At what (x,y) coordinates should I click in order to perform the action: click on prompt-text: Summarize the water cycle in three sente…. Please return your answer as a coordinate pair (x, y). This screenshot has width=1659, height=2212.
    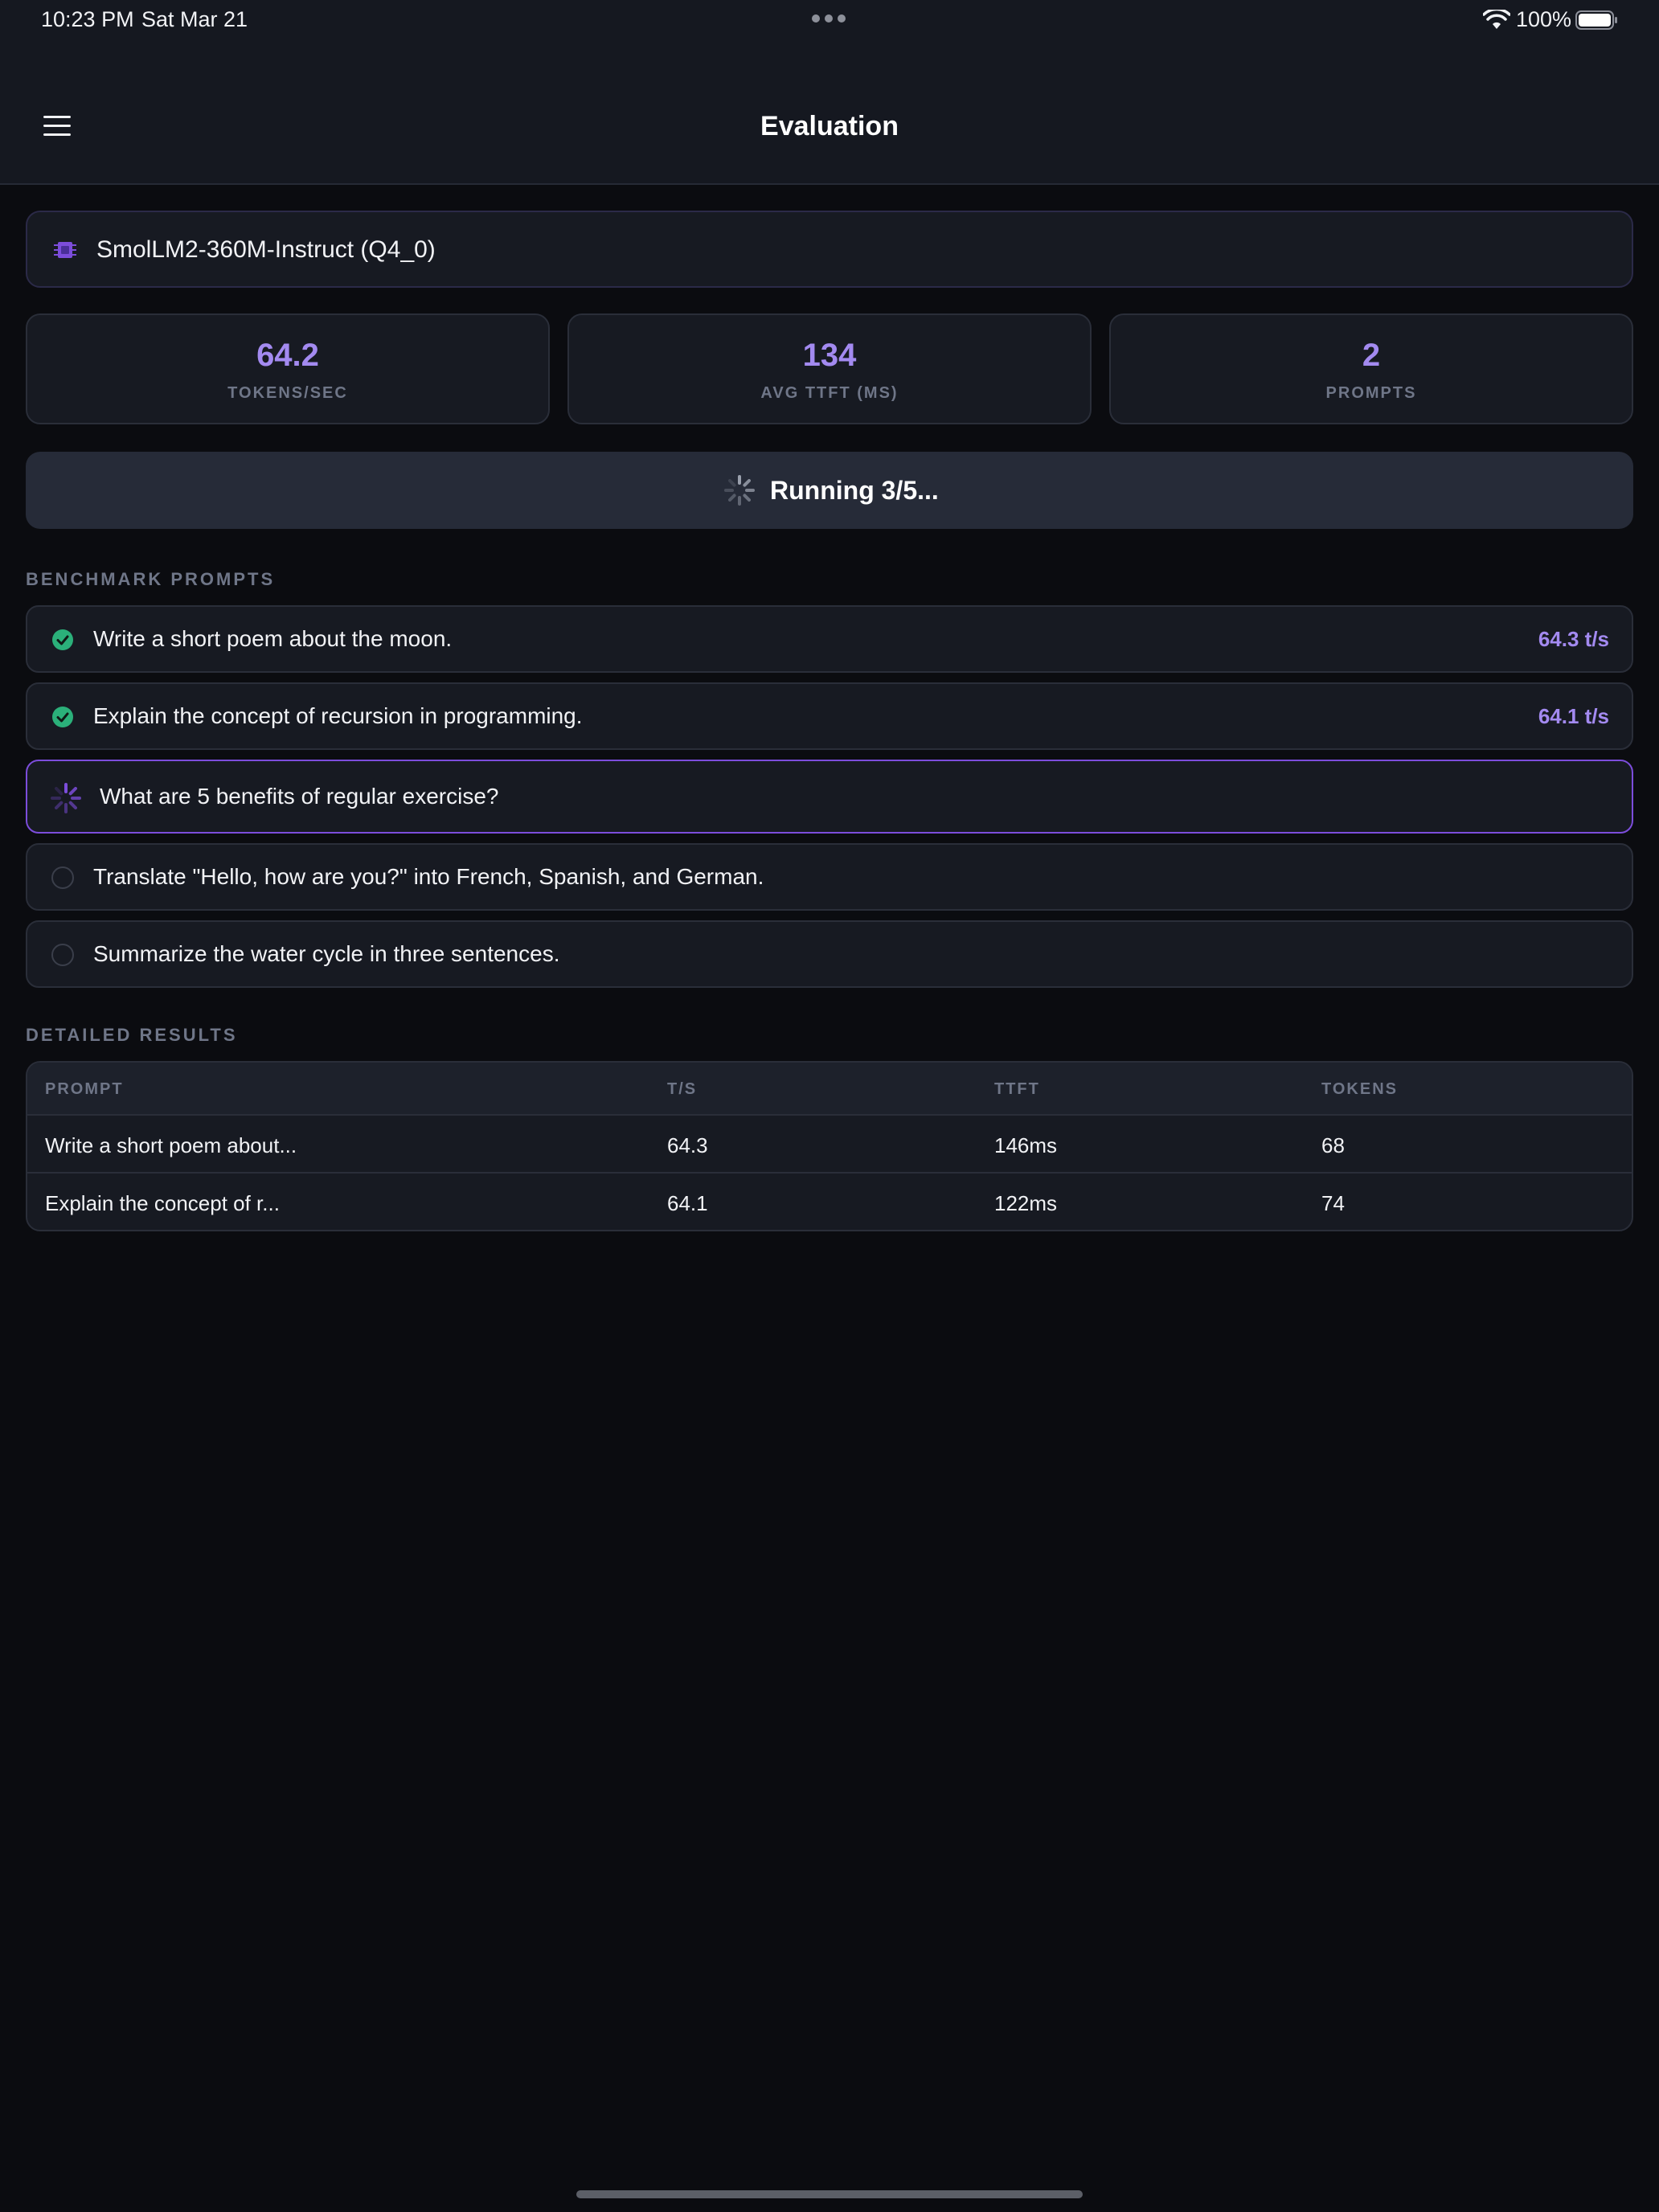
    Looking at the image, I should click on (326, 953).